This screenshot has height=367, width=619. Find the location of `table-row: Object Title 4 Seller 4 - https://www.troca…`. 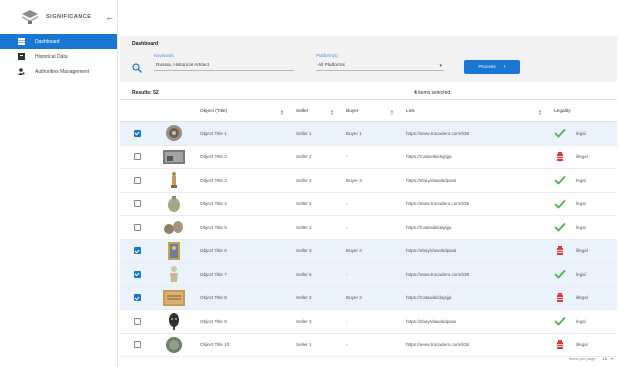

table-row: Object Title 4 Seller 4 - https://www.troca… is located at coordinates (368, 204).